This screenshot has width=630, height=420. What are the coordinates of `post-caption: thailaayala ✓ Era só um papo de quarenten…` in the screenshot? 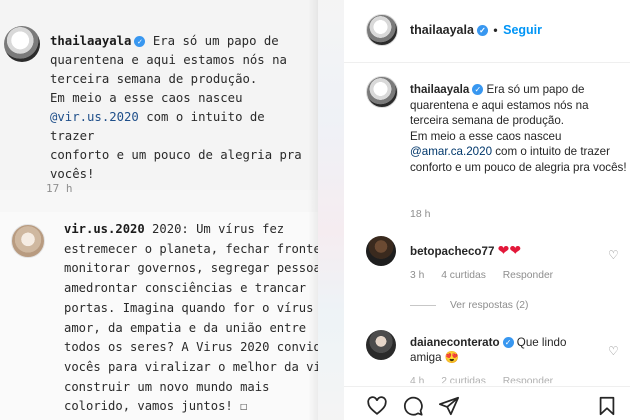 It's located at (519, 128).